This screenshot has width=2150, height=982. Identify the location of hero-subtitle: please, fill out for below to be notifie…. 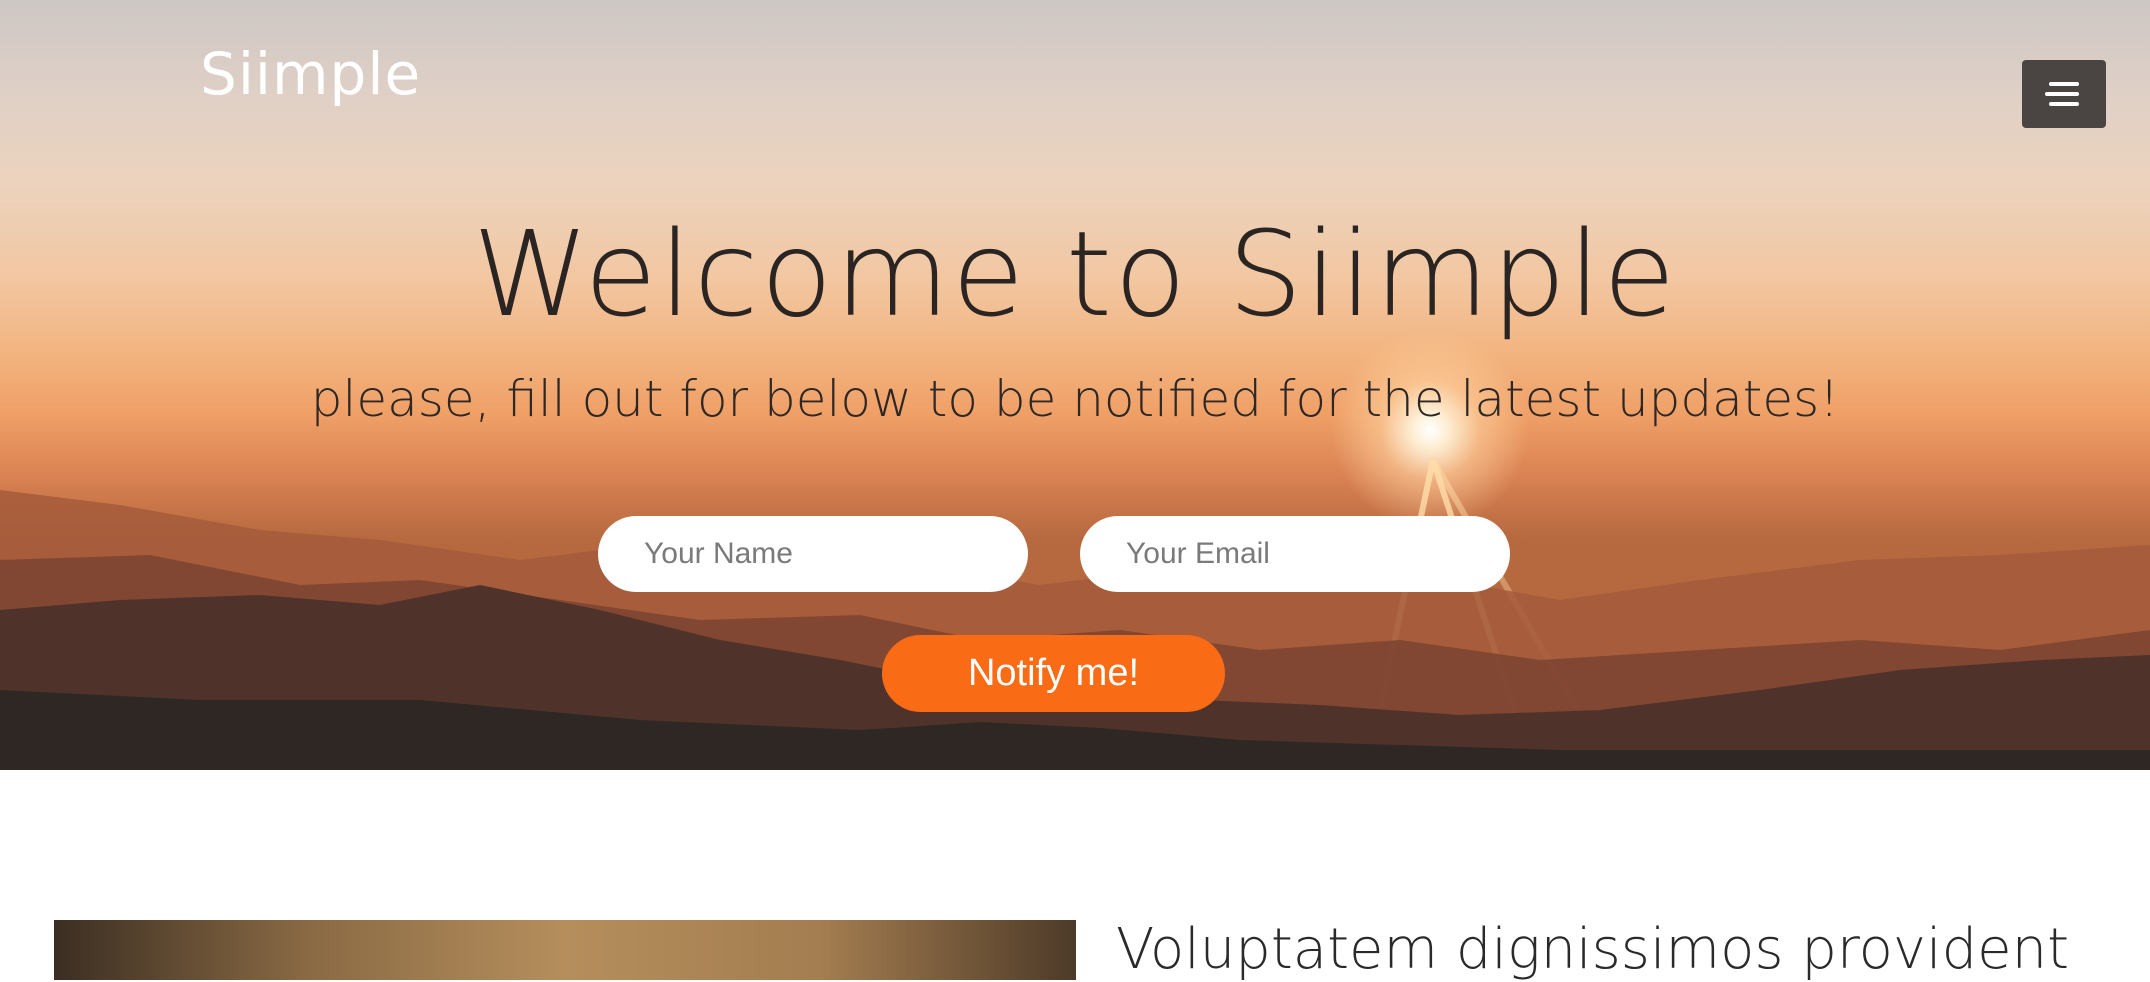
(1075, 399).